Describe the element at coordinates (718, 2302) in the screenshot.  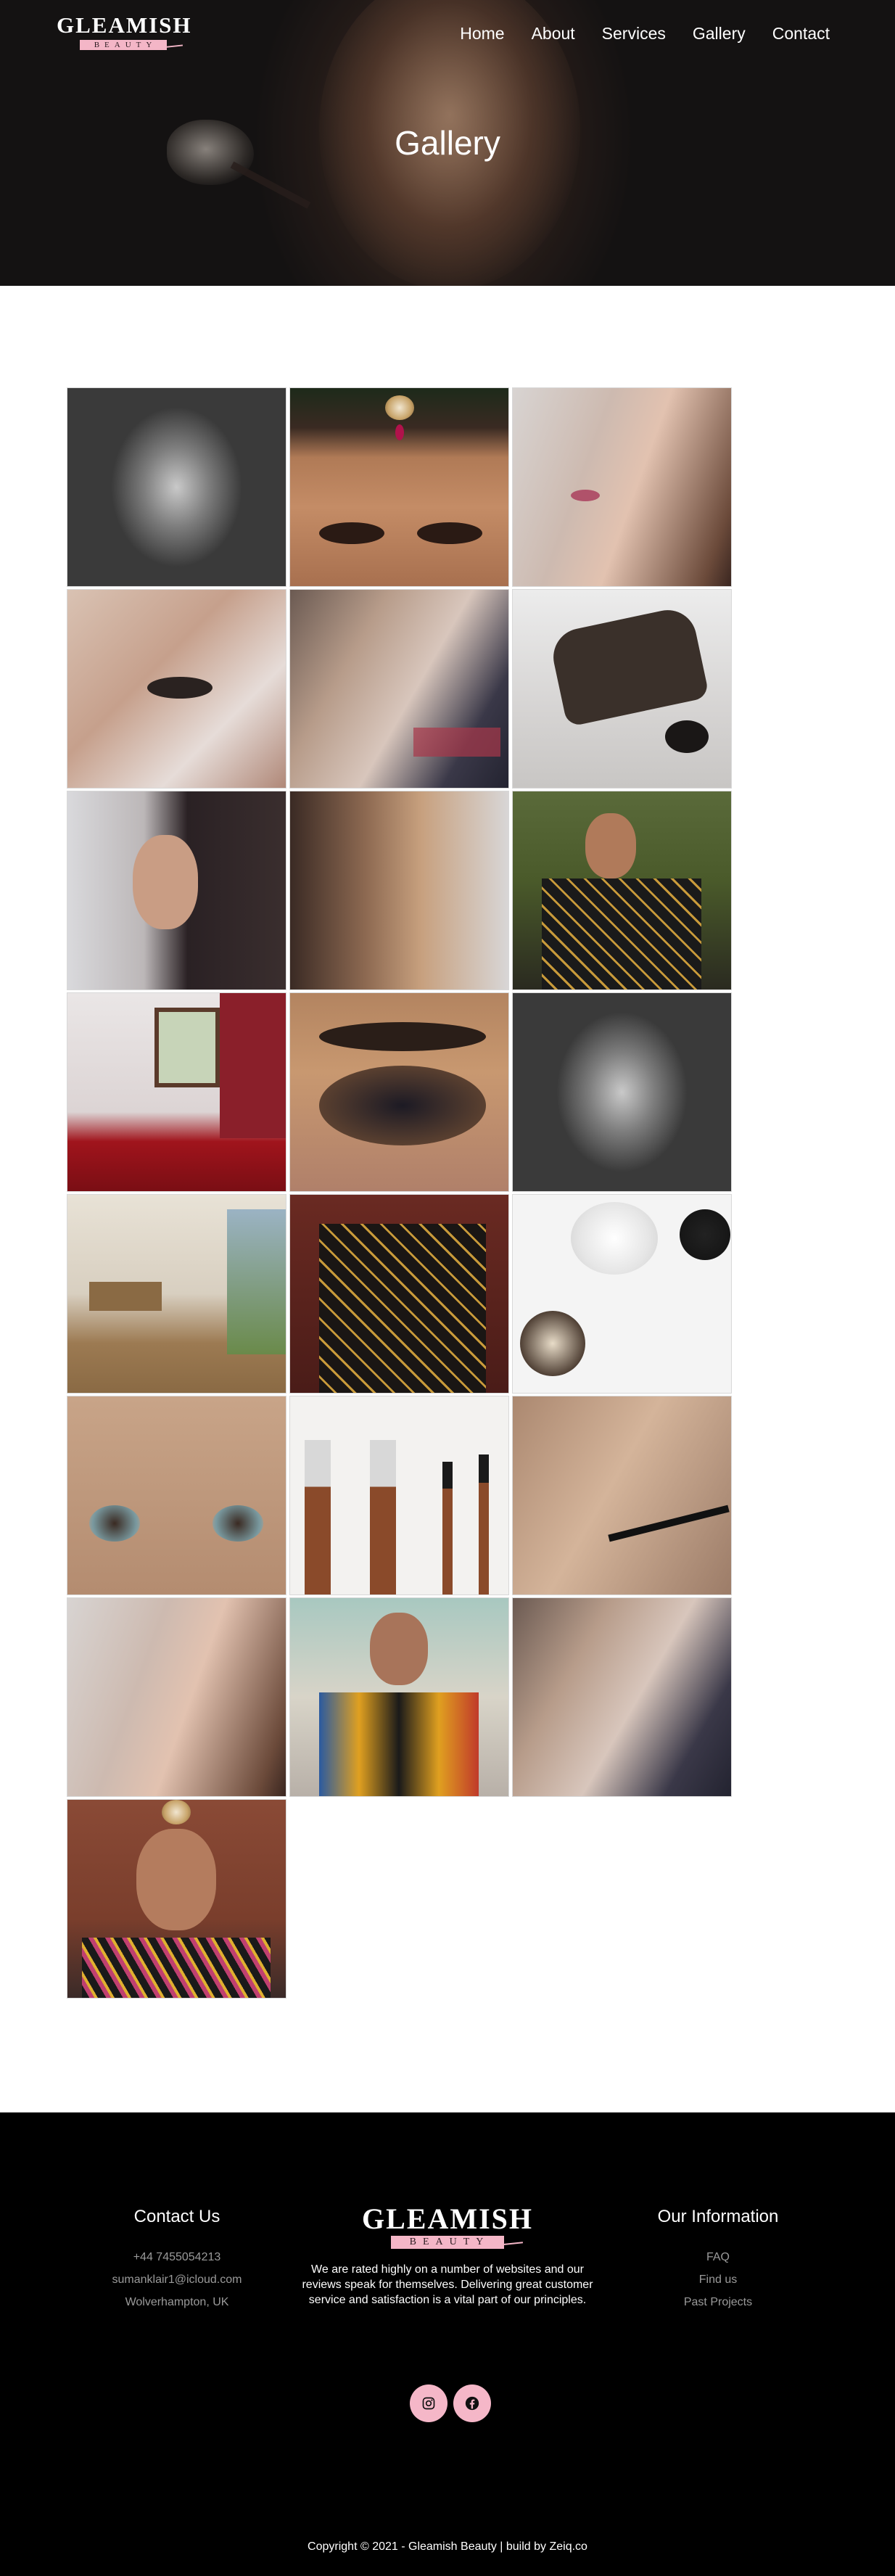
I see `footer-link-past-projects: Past Projects` at that location.